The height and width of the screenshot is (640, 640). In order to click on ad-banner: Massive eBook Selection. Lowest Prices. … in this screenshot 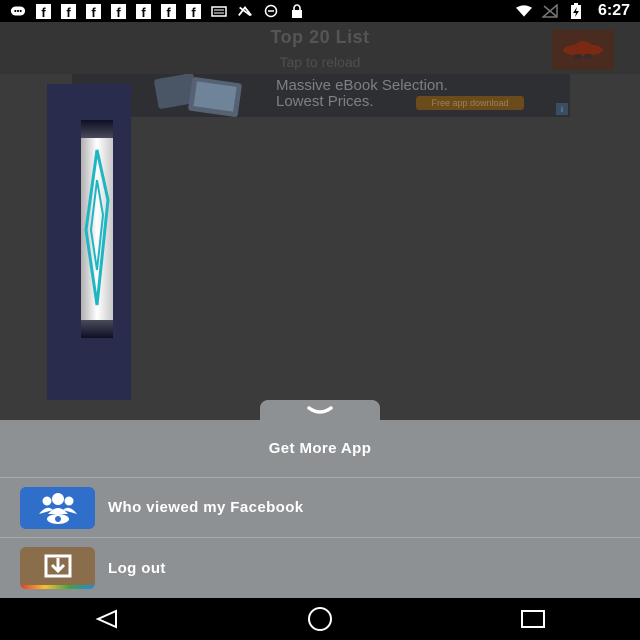, I will do `click(321, 95)`.